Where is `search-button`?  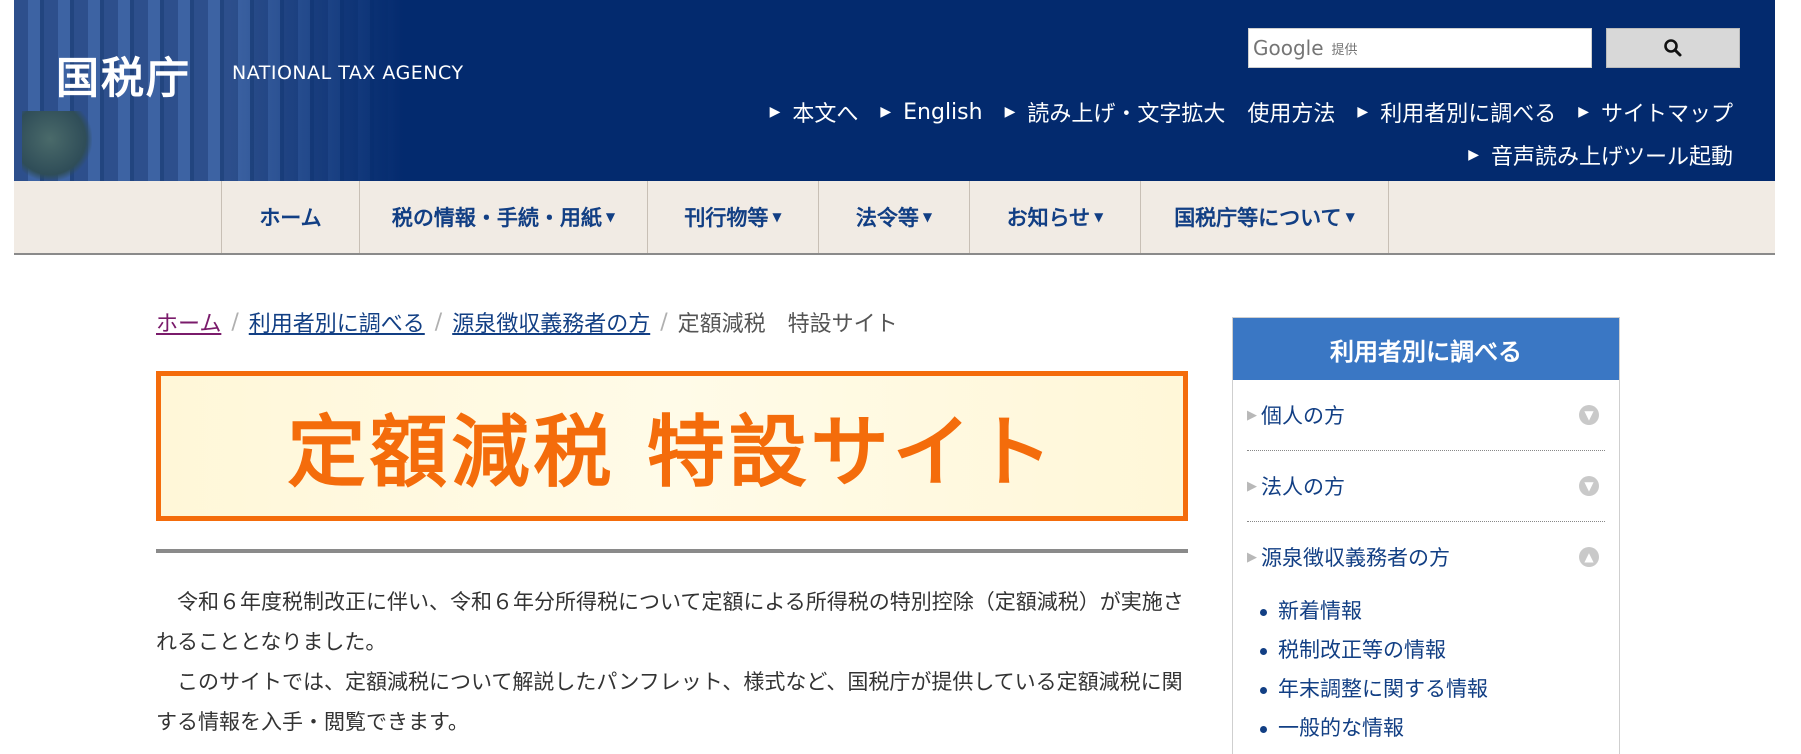
search-button is located at coordinates (1673, 48).